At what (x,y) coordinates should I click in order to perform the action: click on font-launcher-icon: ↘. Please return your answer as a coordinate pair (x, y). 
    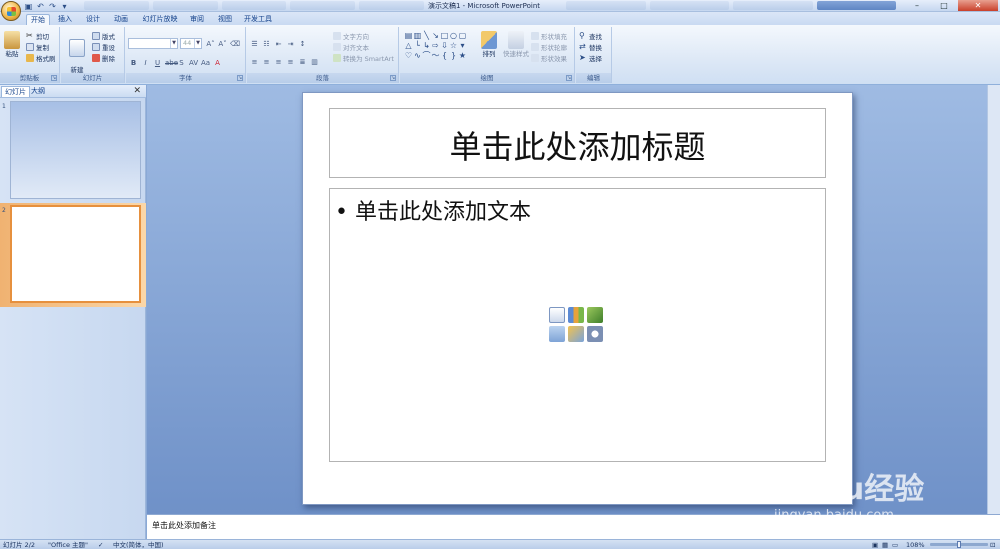
    Looking at the image, I should click on (240, 78).